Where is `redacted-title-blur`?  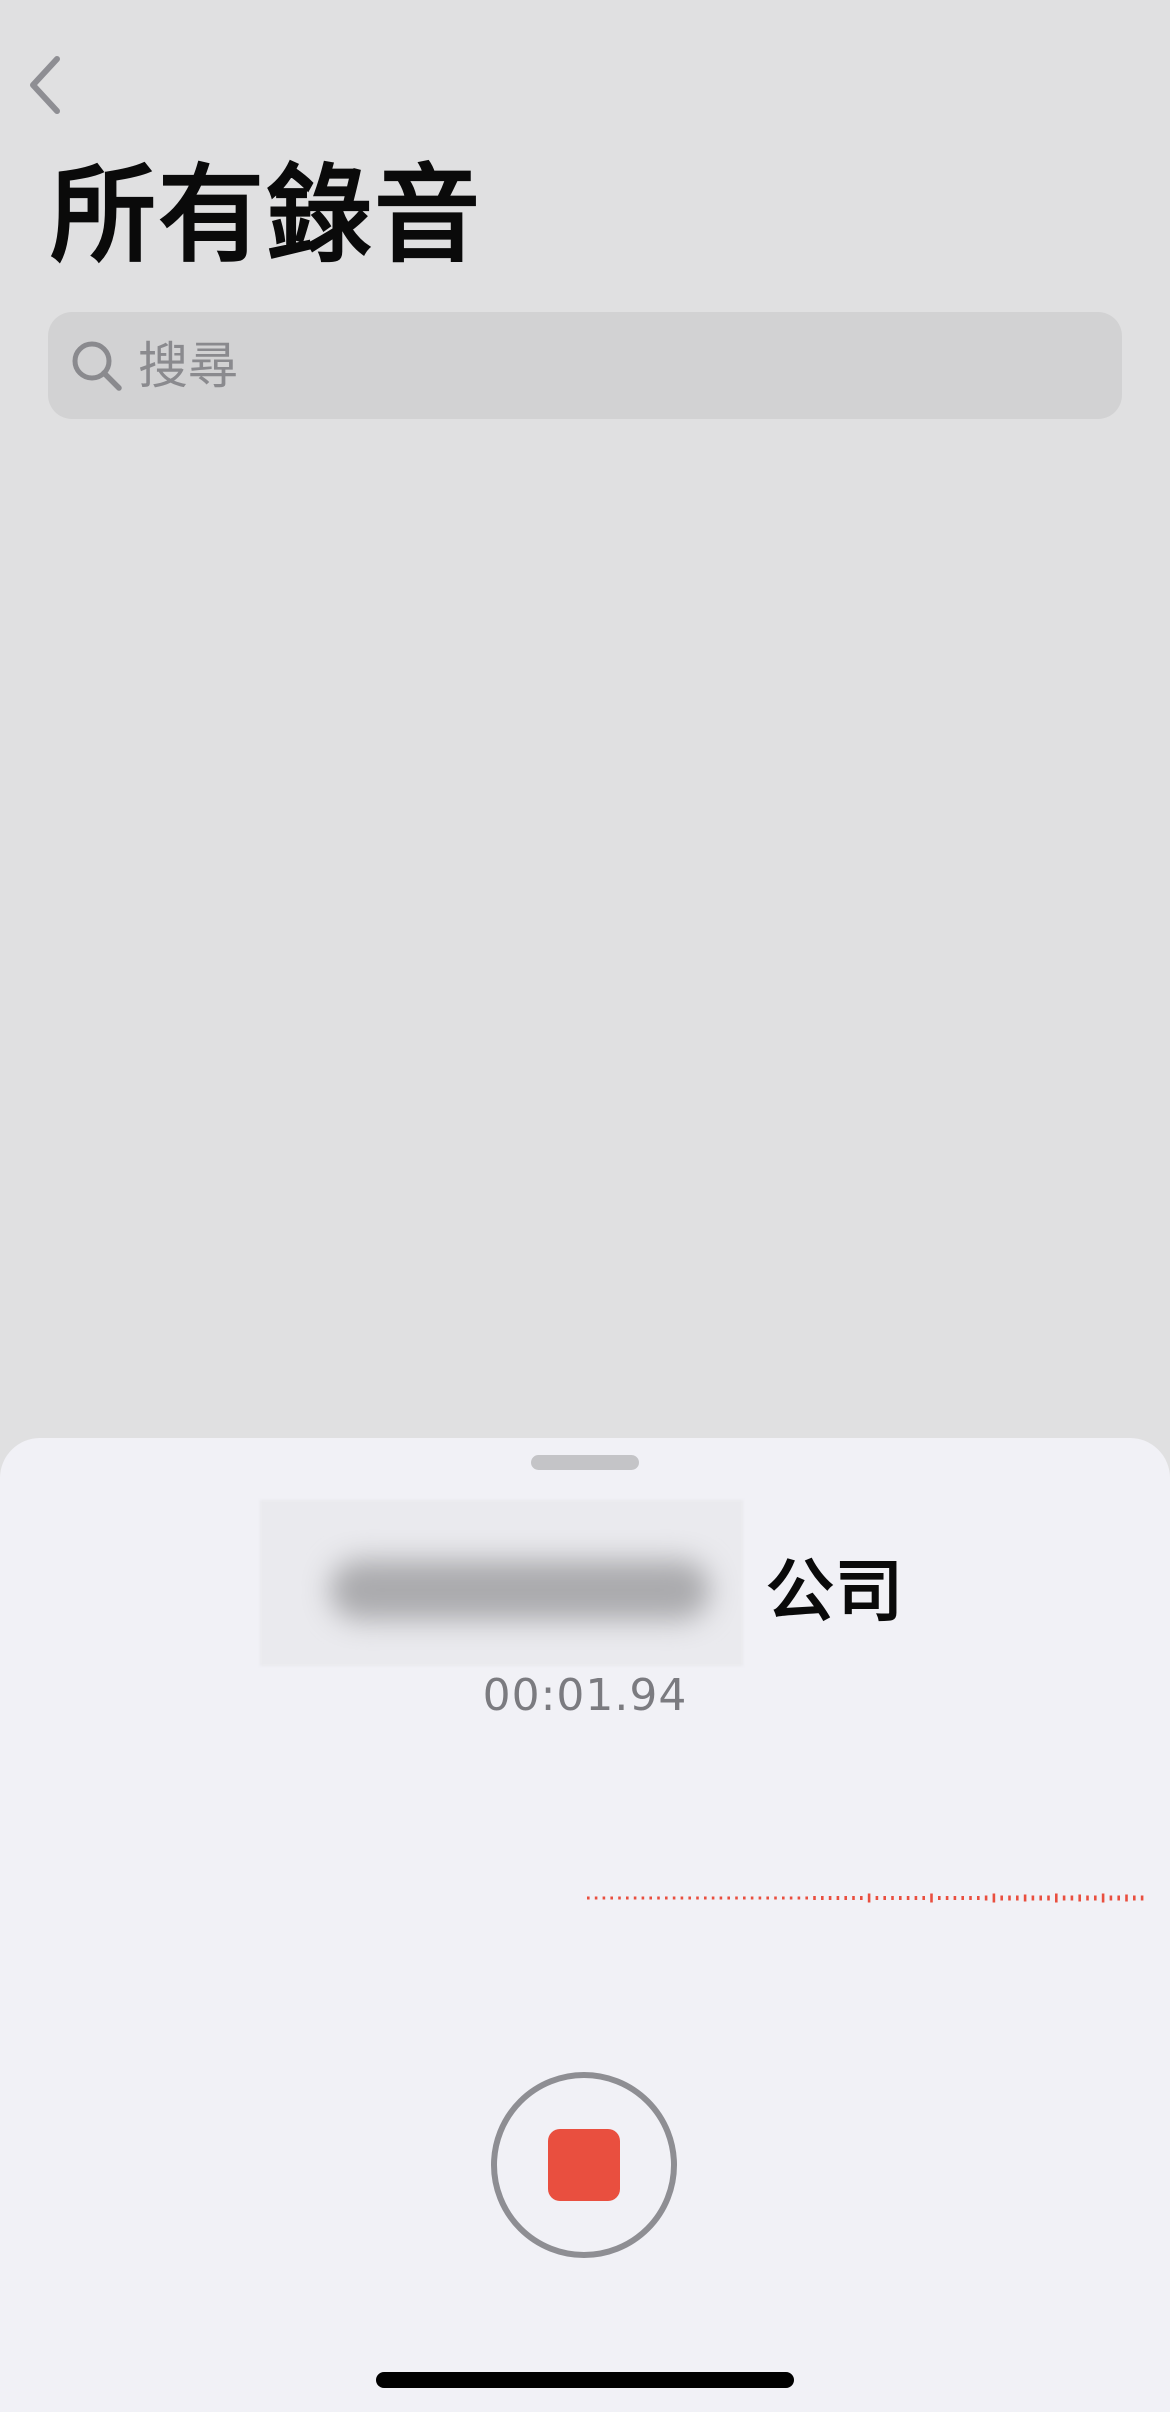 redacted-title-blur is located at coordinates (501, 1583).